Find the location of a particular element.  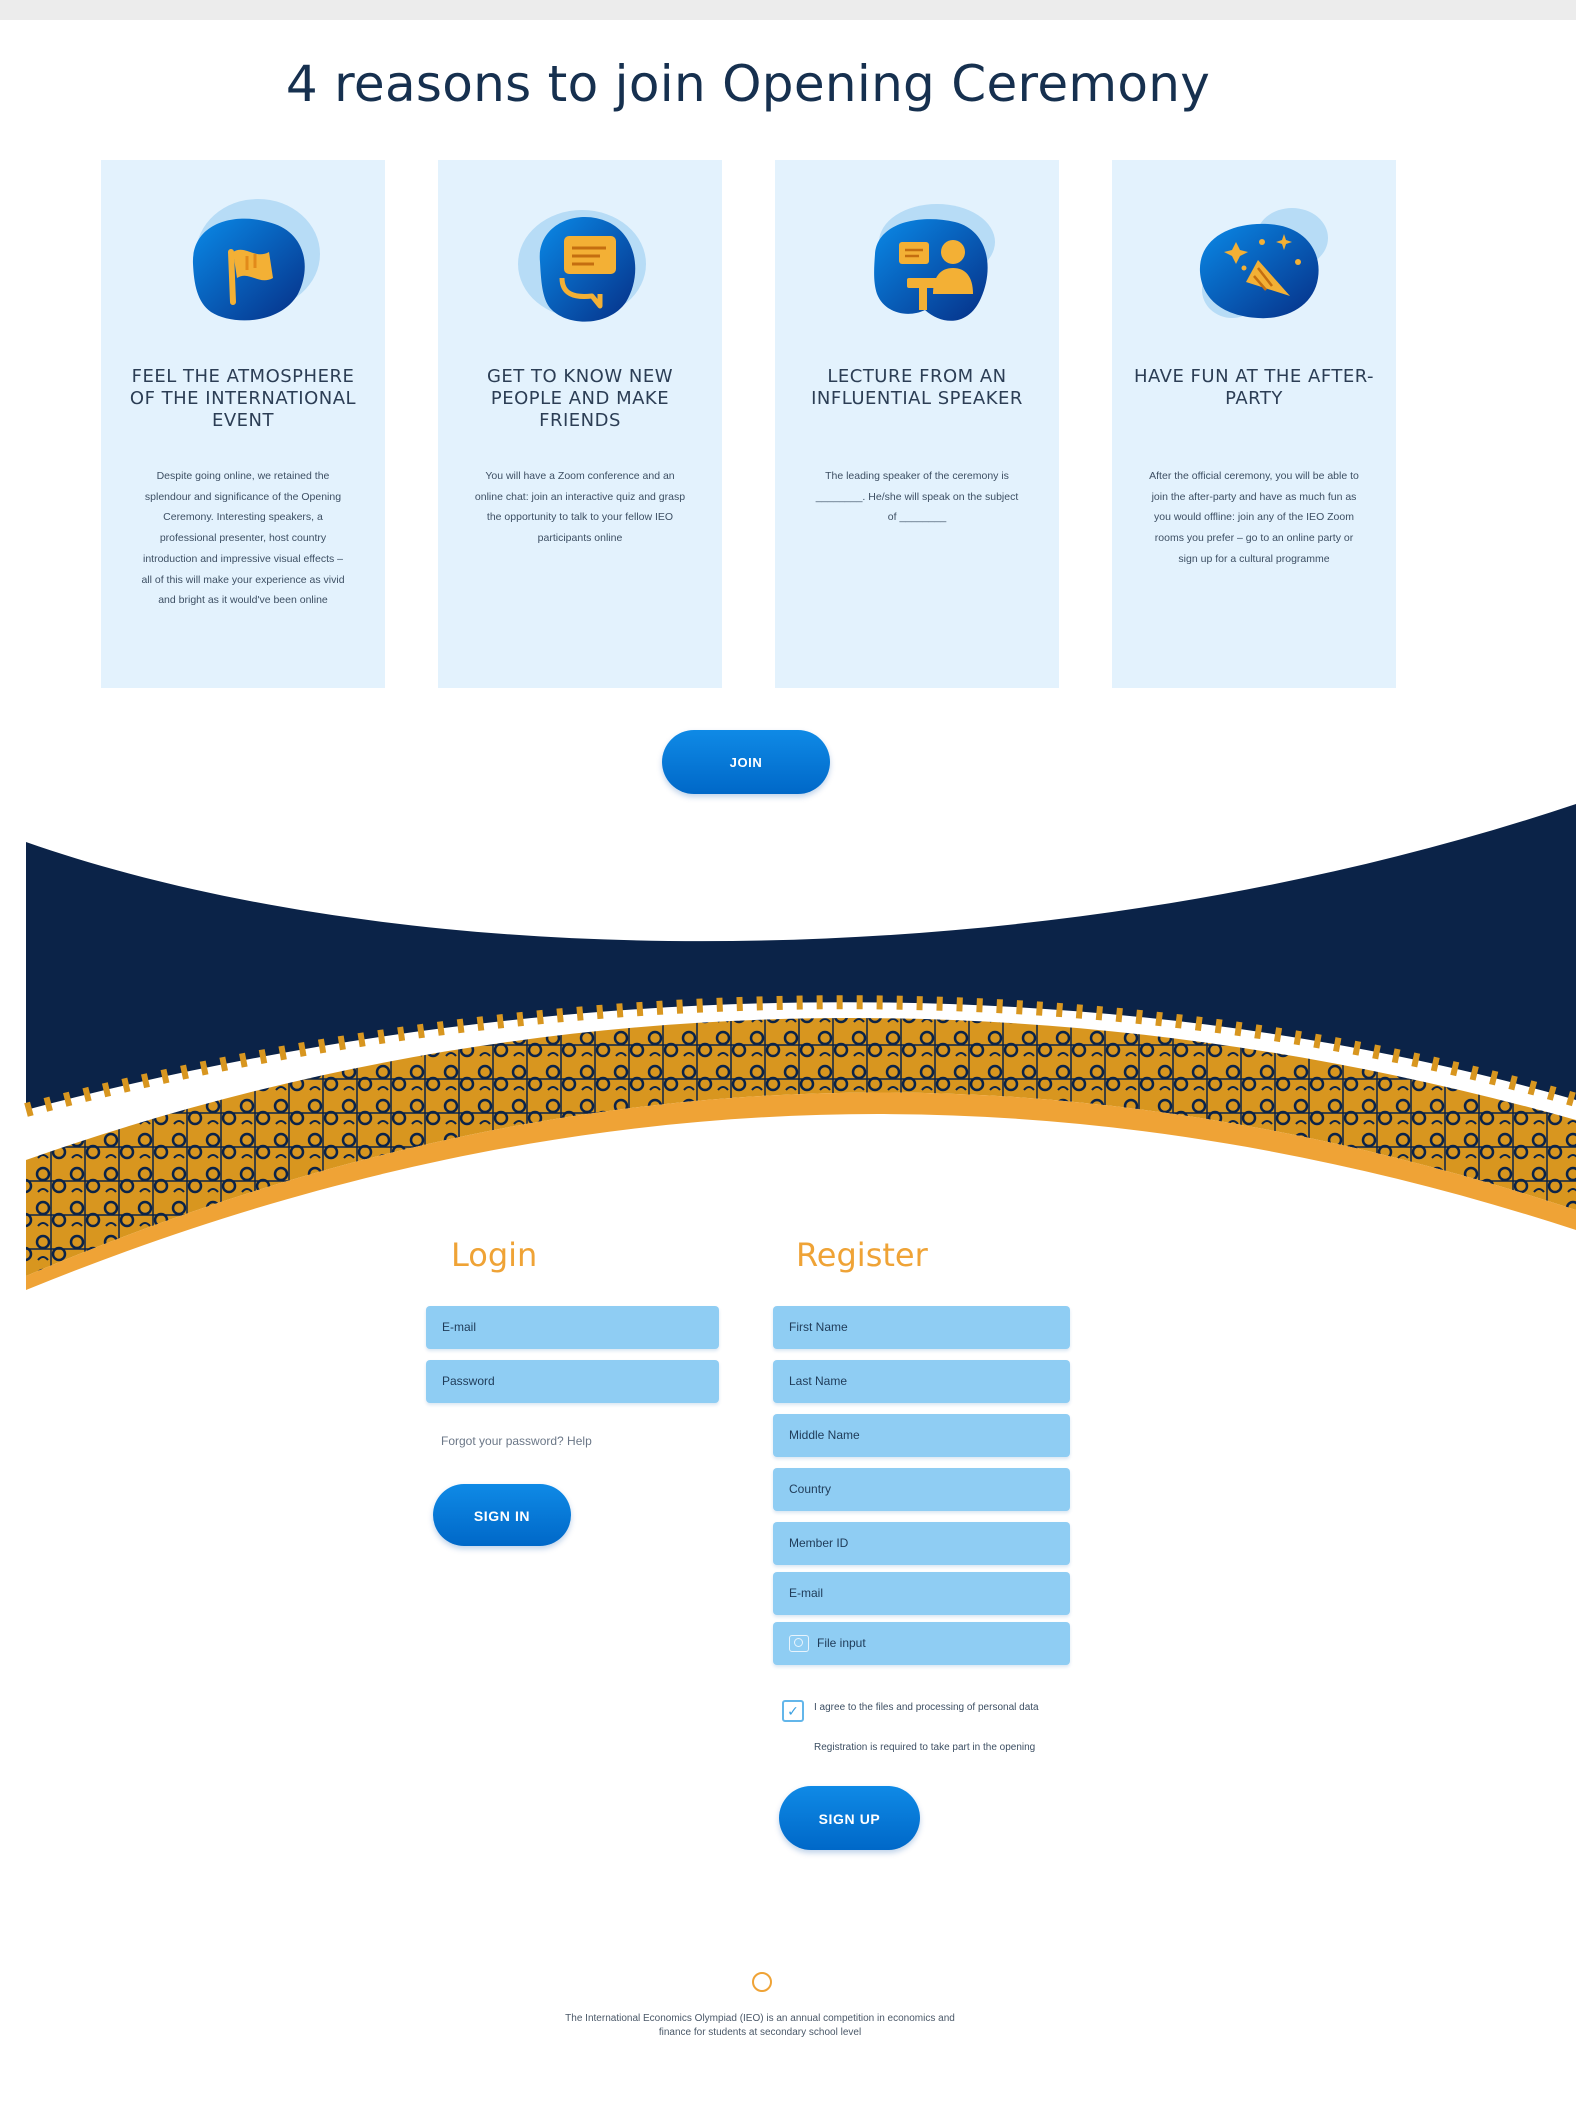

middle-name-field: Middle Name is located at coordinates (921, 1435).